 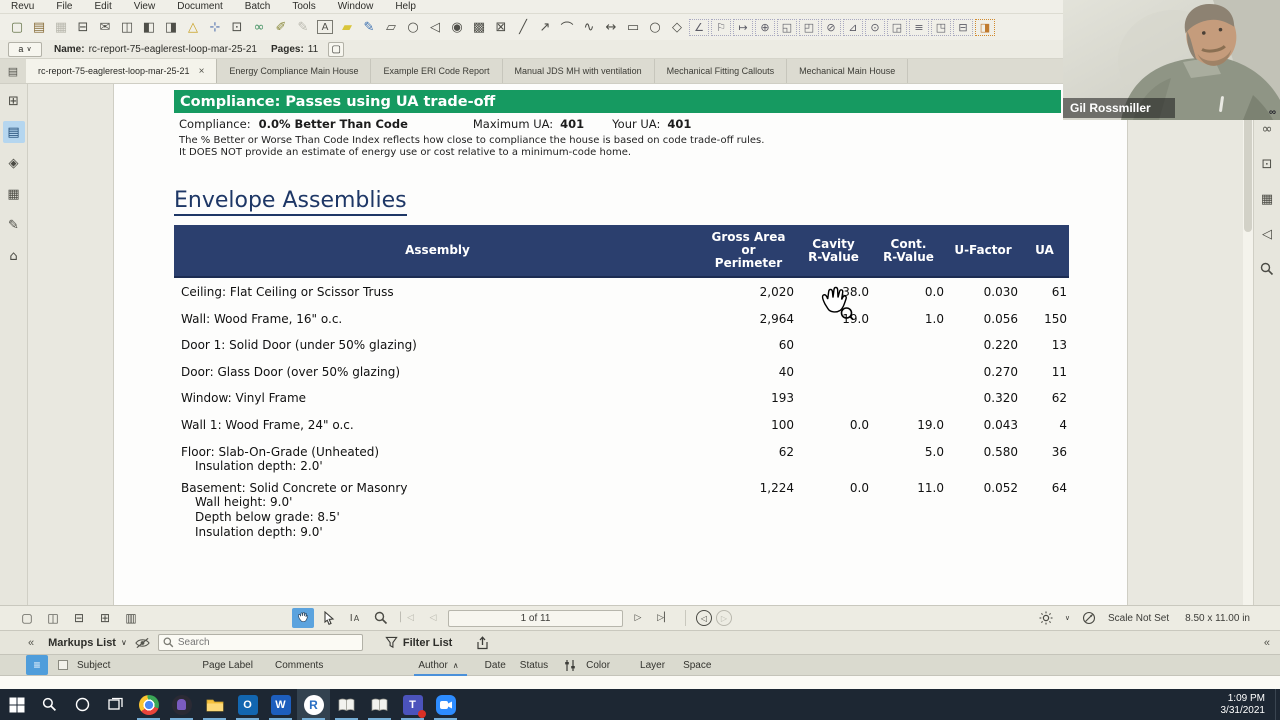 What do you see at coordinates (391, 642) in the screenshot?
I see `filter-icon` at bounding box center [391, 642].